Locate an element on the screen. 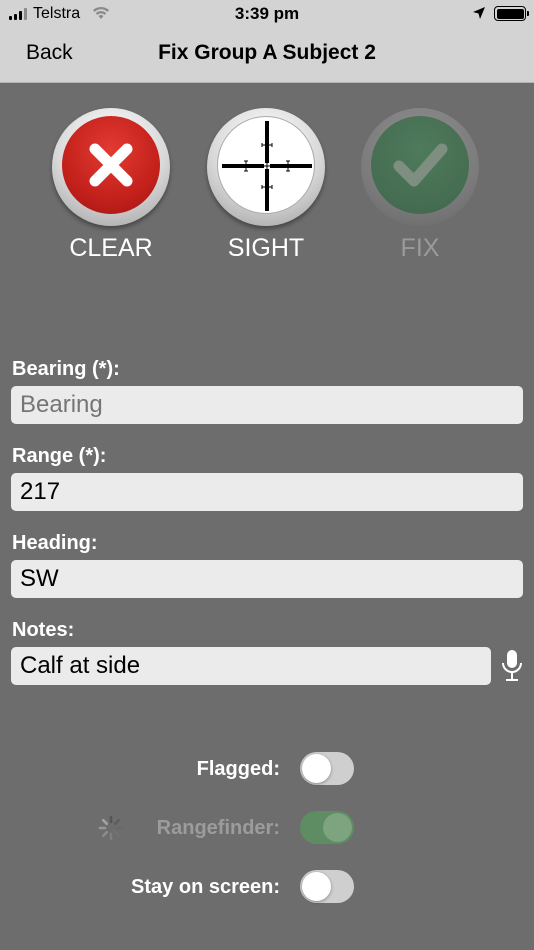 This screenshot has height=950, width=534. spinner-icon is located at coordinates (111, 828).